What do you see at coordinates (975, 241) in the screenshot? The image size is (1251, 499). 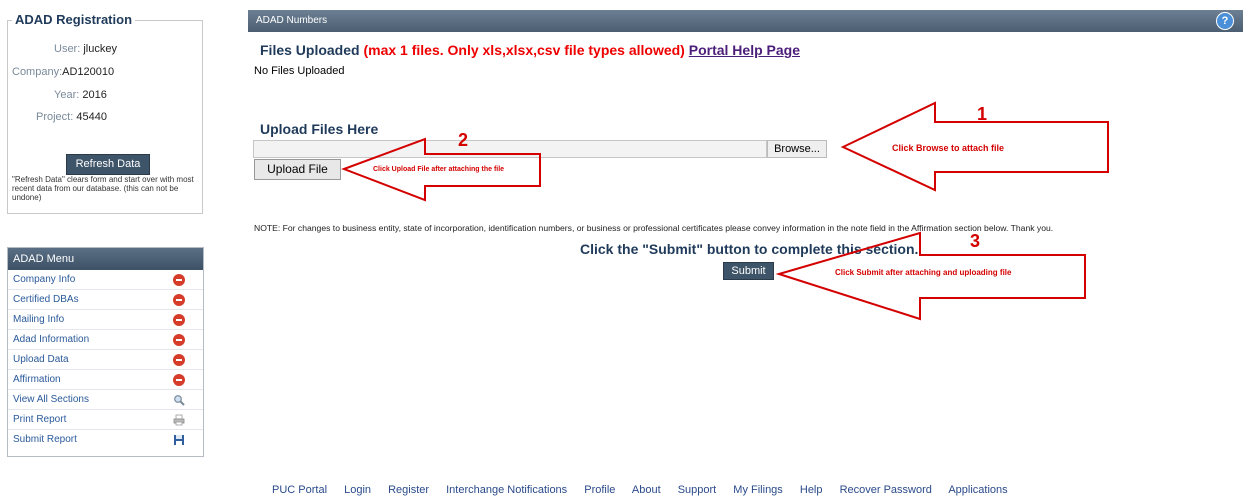 I see `annotation-number-3: 3` at bounding box center [975, 241].